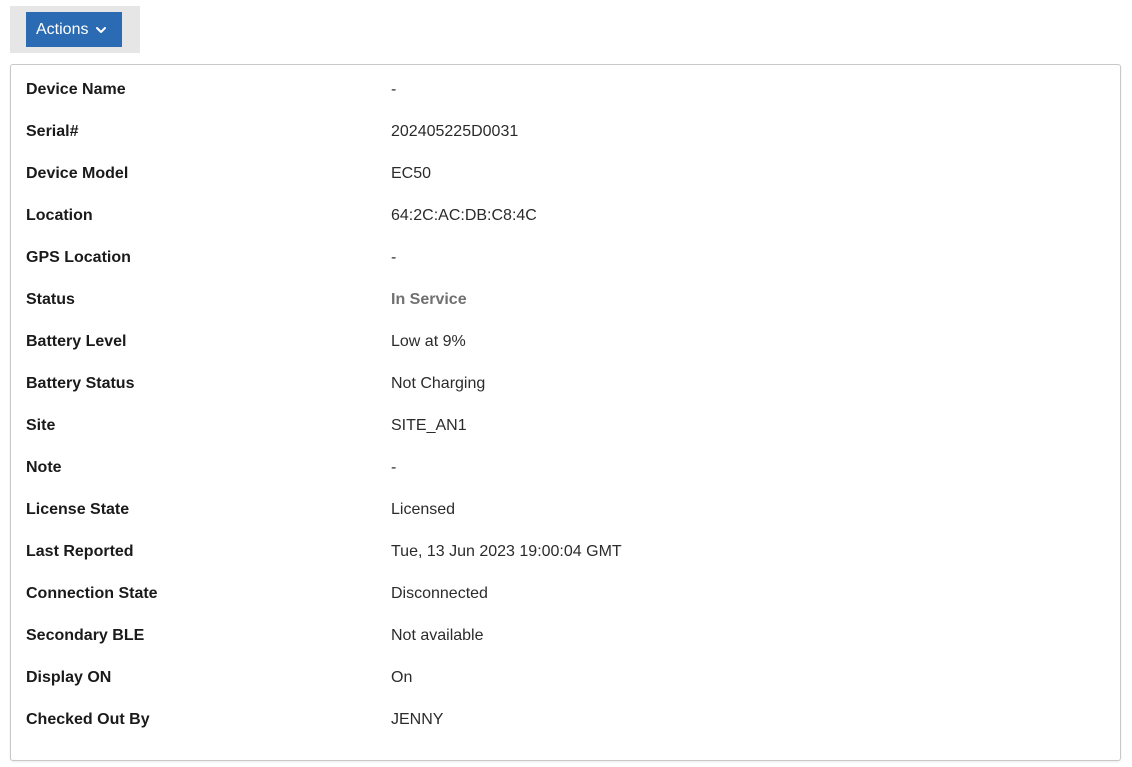 The height and width of the screenshot is (767, 1132). Describe the element at coordinates (80, 383) in the screenshot. I see `detail-label: Battery Status` at that location.